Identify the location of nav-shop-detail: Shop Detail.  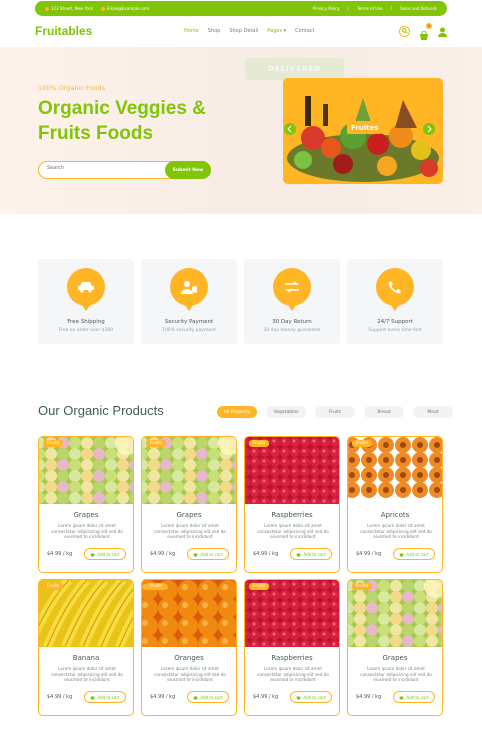
(243, 31).